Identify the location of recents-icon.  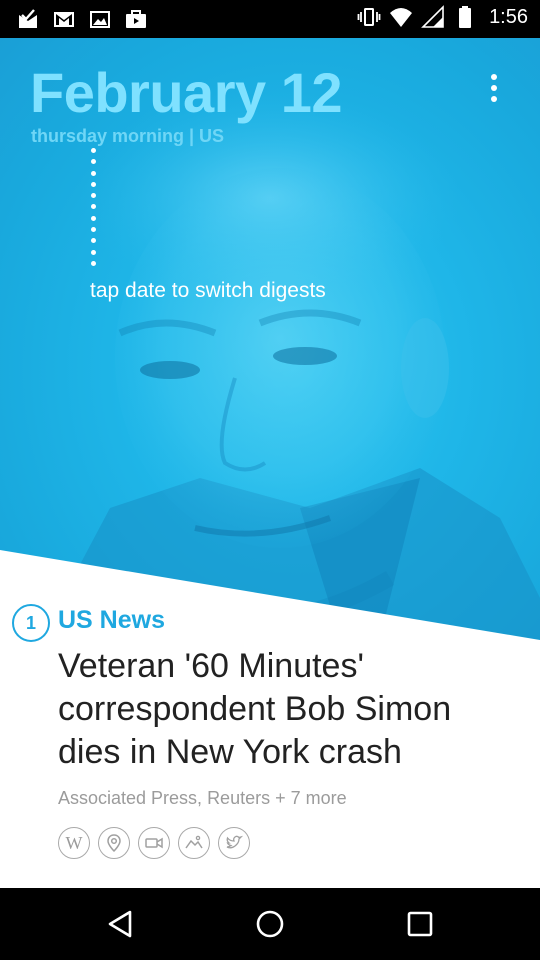
(420, 924).